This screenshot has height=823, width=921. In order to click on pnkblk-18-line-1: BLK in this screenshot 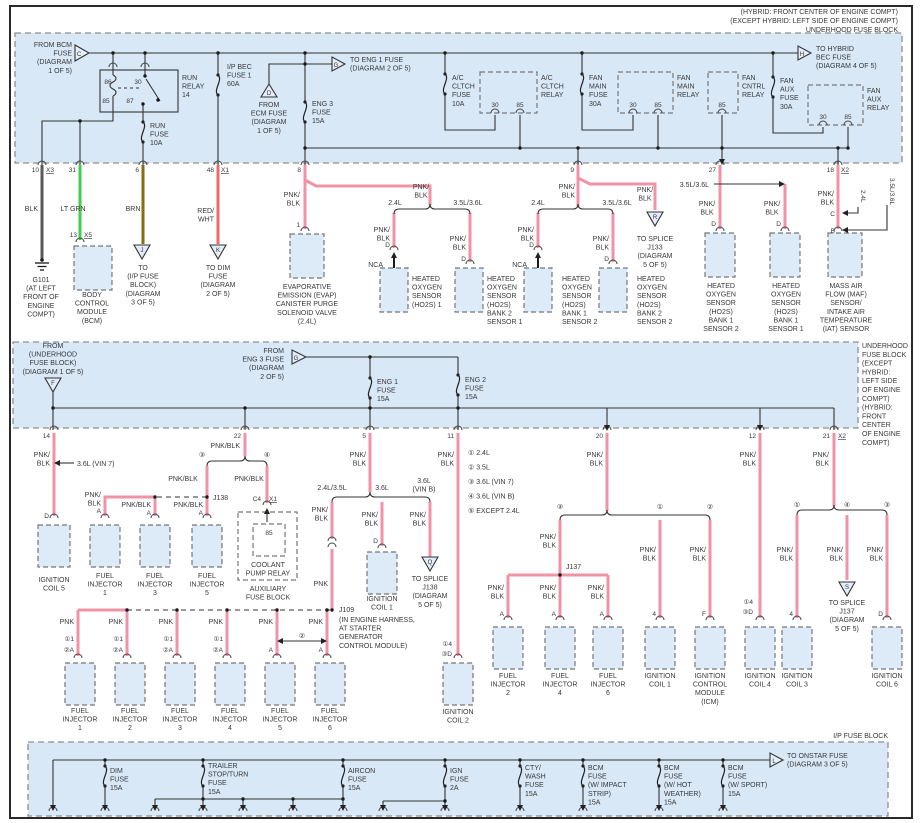, I will do `click(828, 203)`.